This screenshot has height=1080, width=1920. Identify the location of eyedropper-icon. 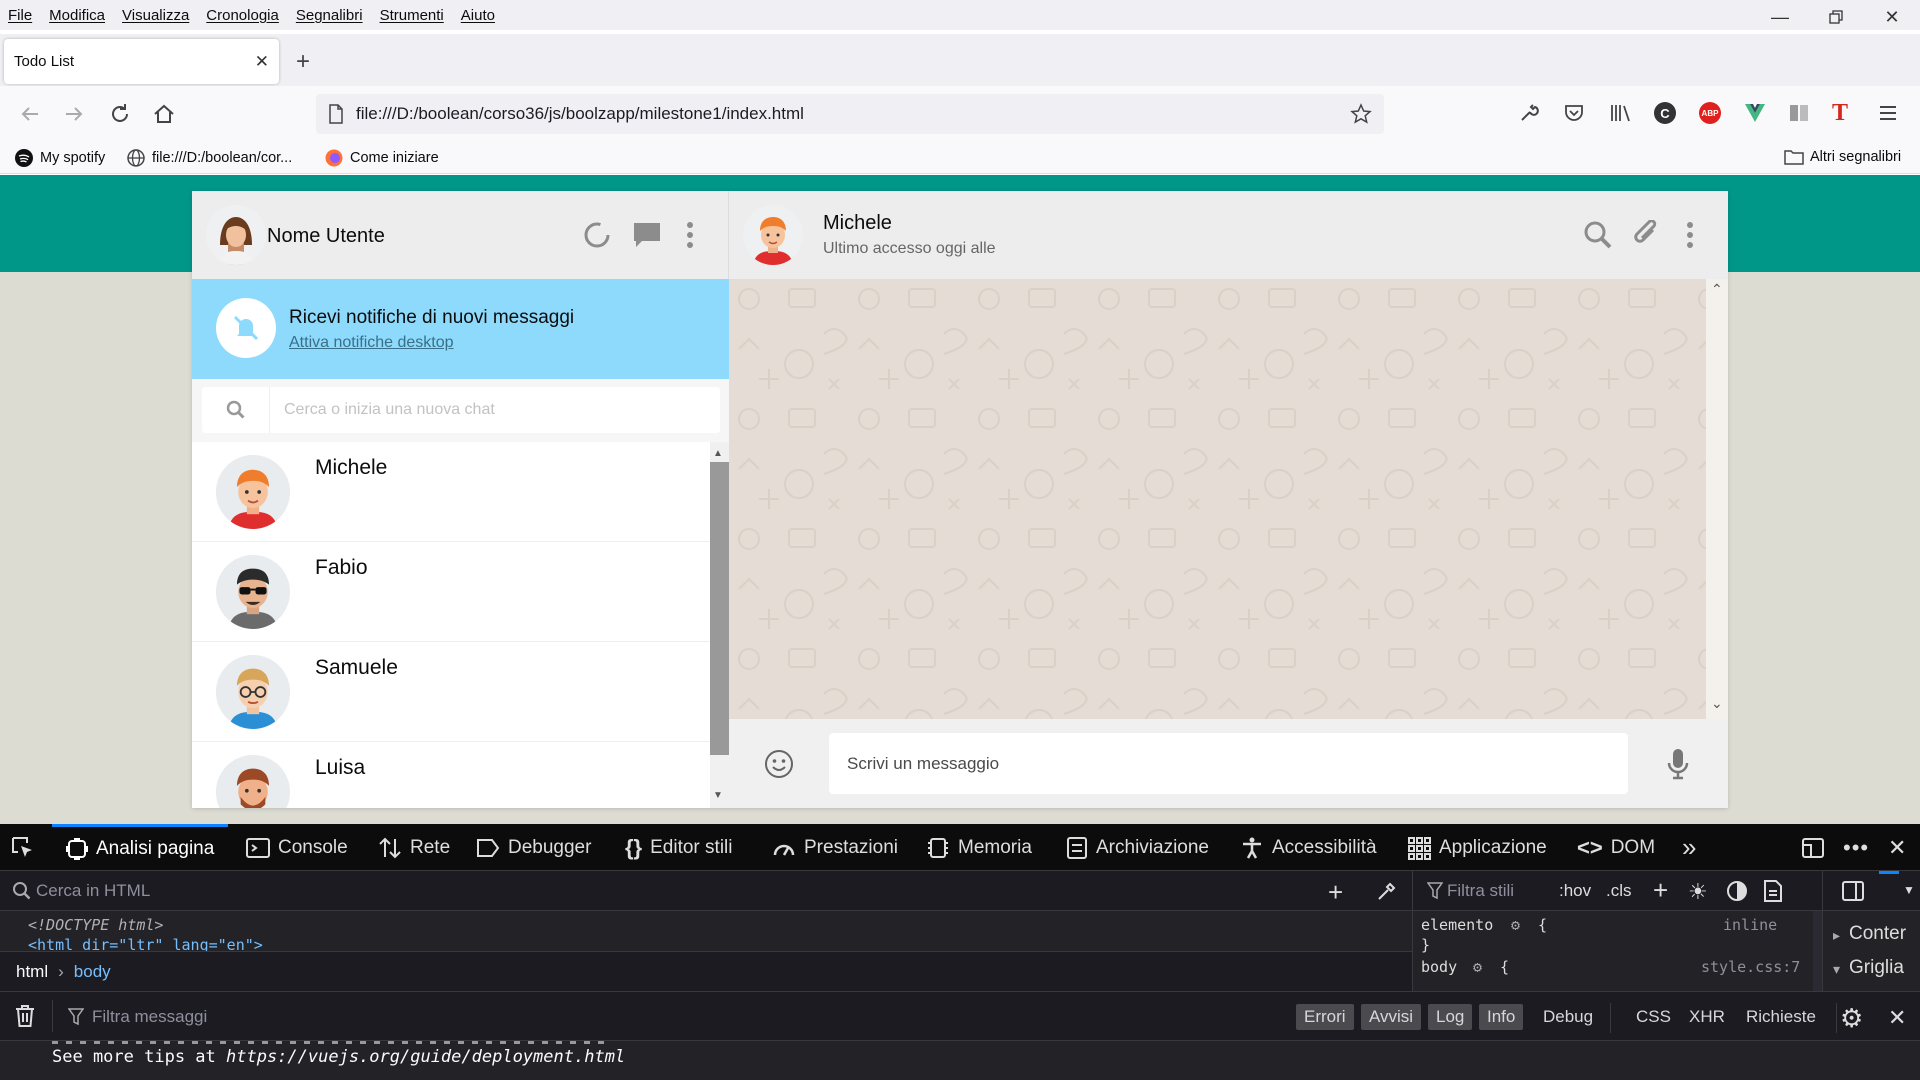
(1387, 891).